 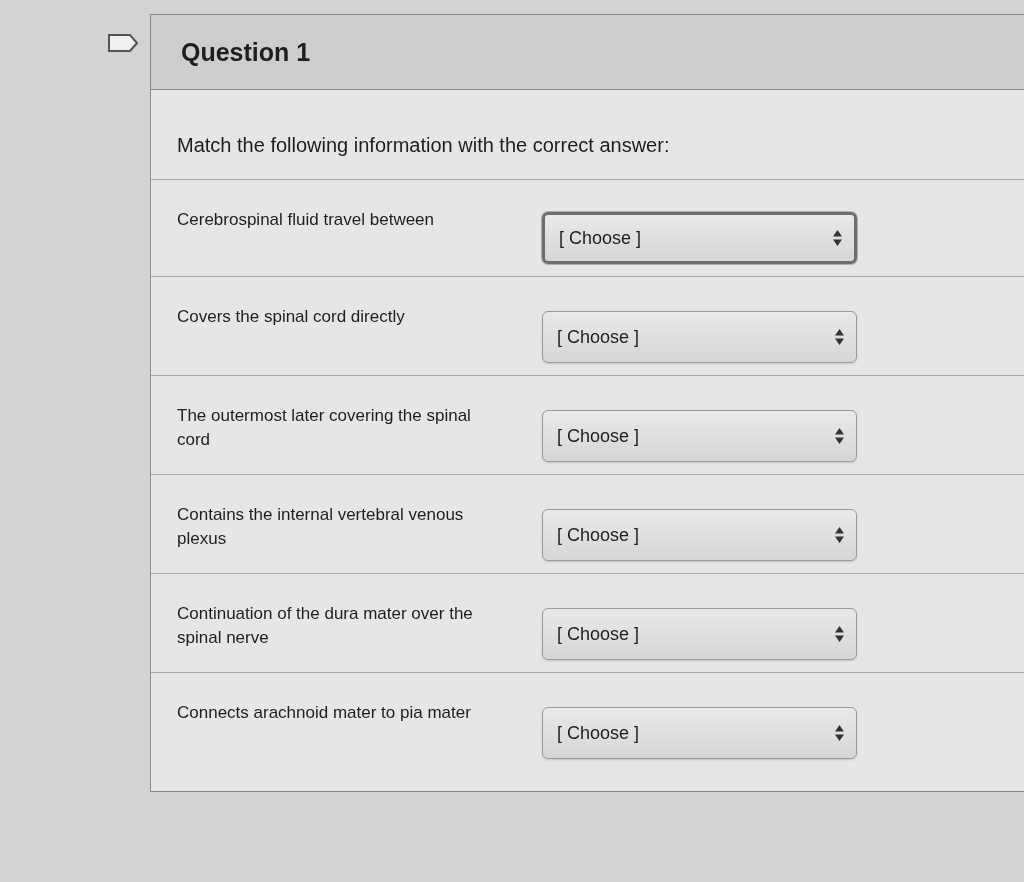 I want to click on match-prompt: The outermost later covering the spinal cord, so click(x=324, y=428).